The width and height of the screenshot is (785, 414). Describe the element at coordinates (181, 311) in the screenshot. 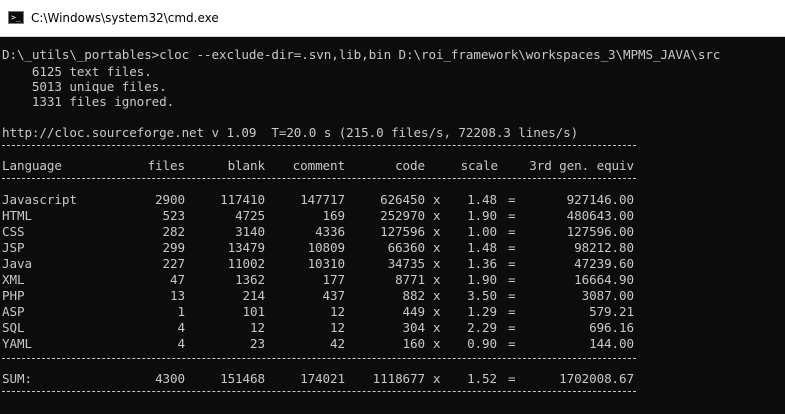

I see `cell-files: 1` at that location.